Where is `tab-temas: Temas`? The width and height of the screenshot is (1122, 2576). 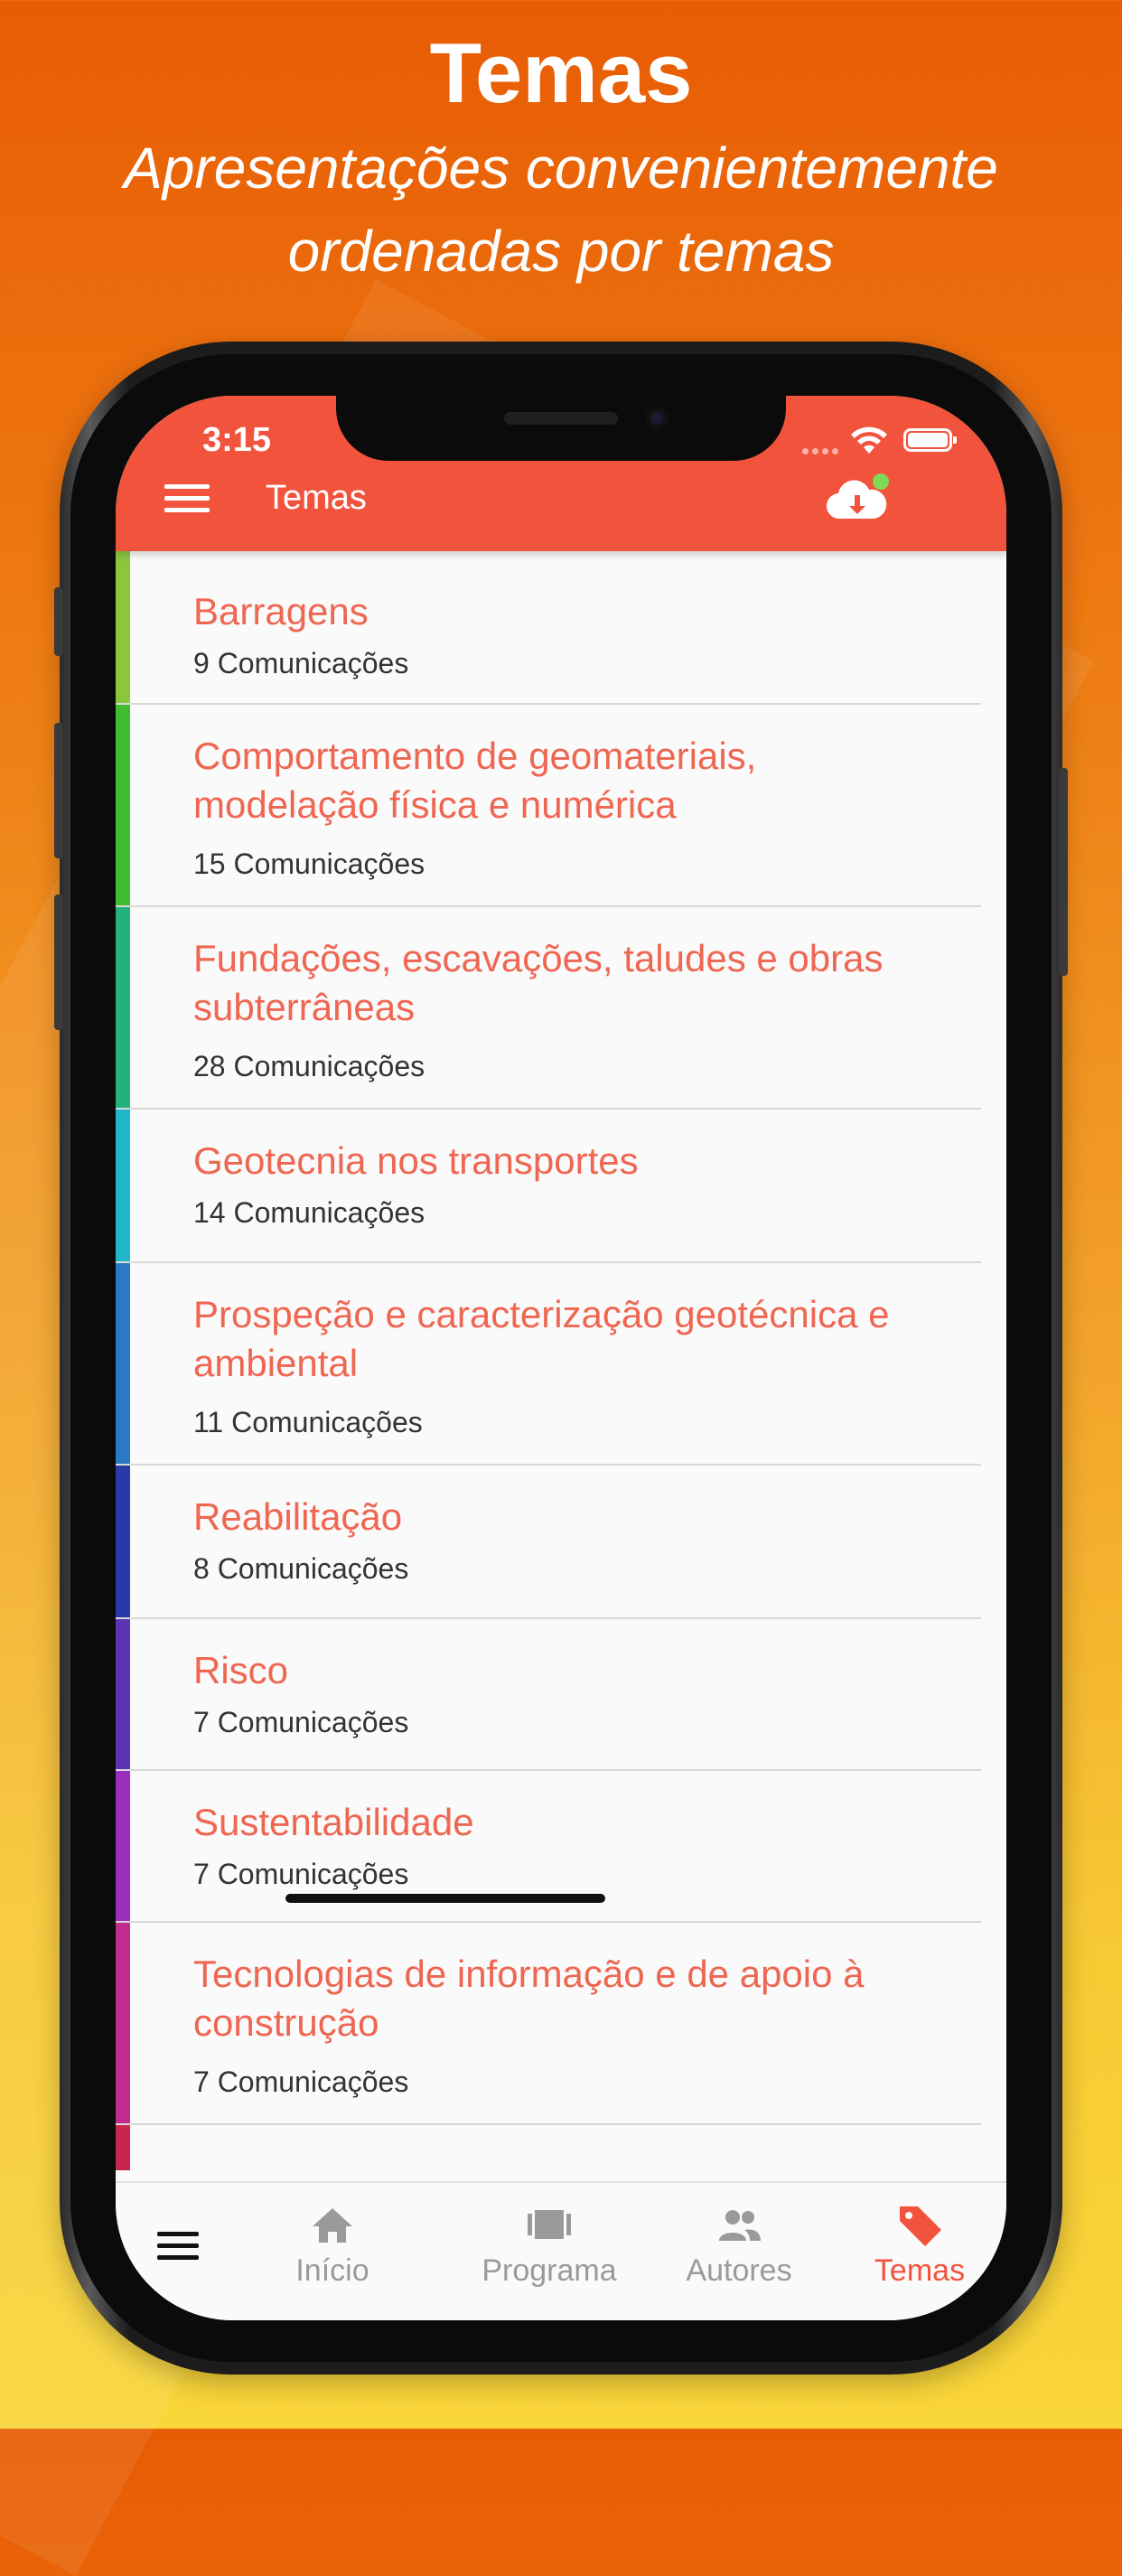 tab-temas: Temas is located at coordinates (919, 2244).